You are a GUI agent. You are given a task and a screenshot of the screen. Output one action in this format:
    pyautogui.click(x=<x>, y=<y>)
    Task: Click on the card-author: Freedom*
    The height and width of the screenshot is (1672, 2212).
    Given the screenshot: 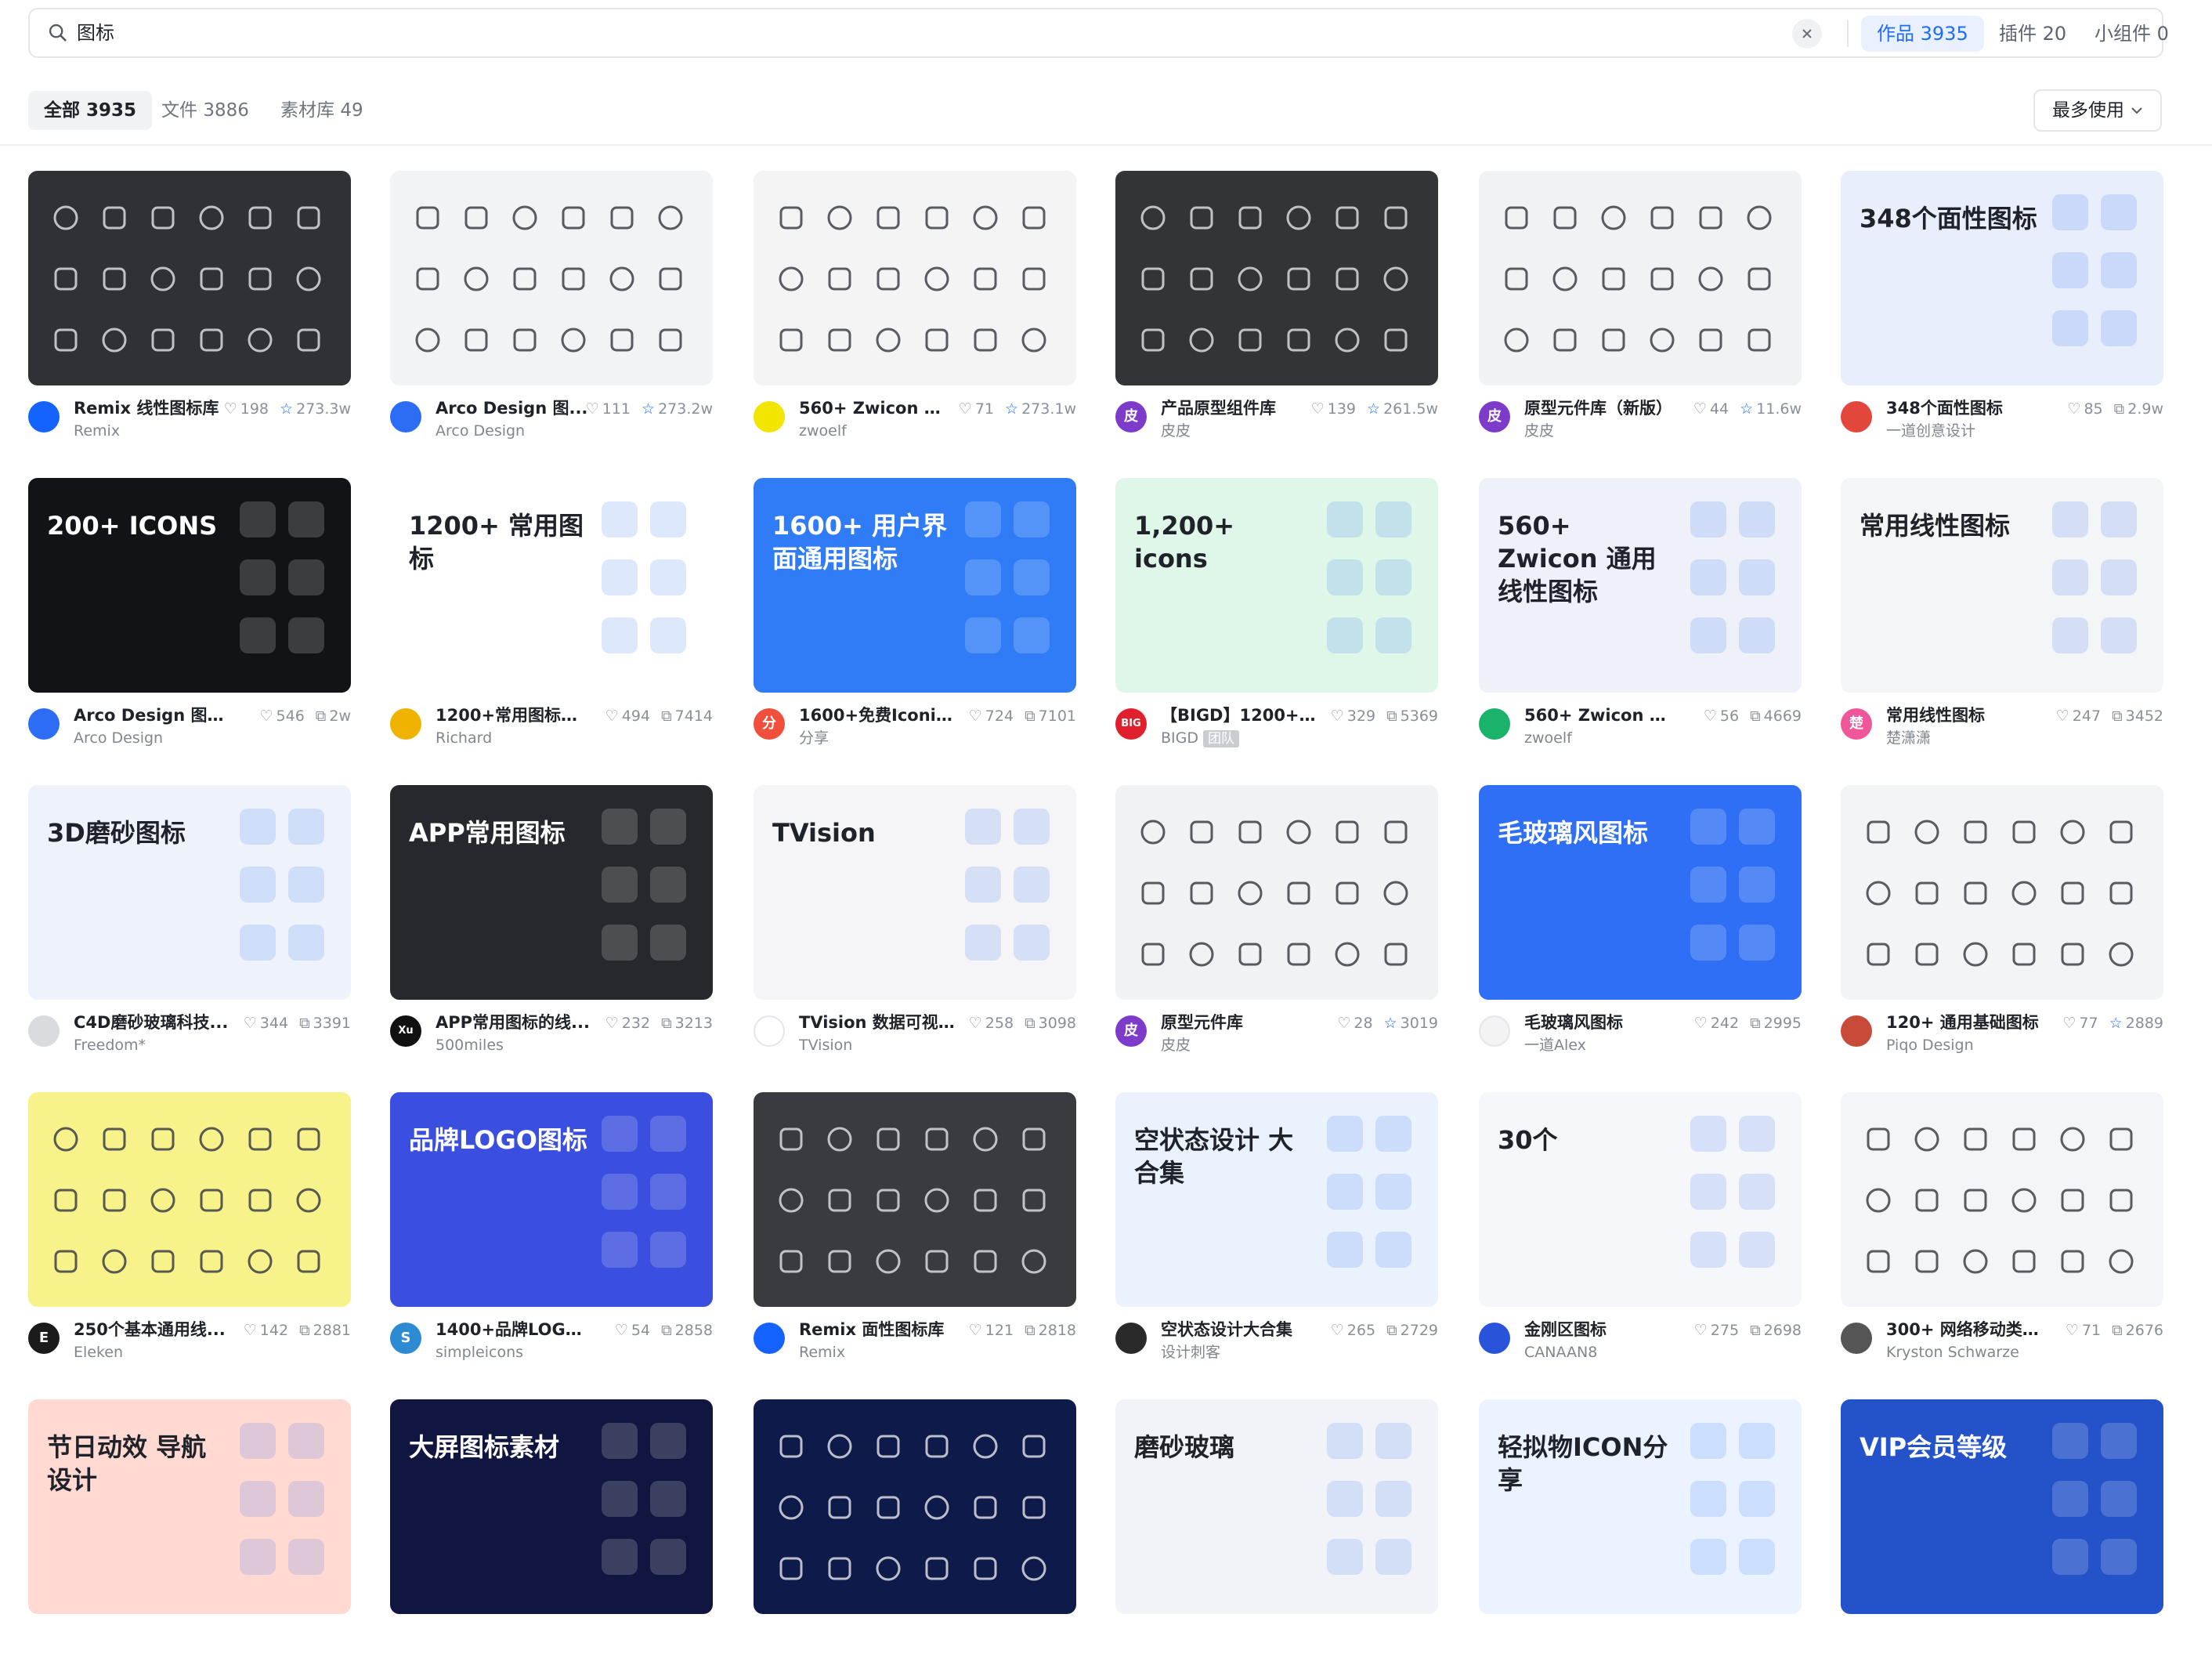 What is the action you would take?
    pyautogui.click(x=110, y=1045)
    